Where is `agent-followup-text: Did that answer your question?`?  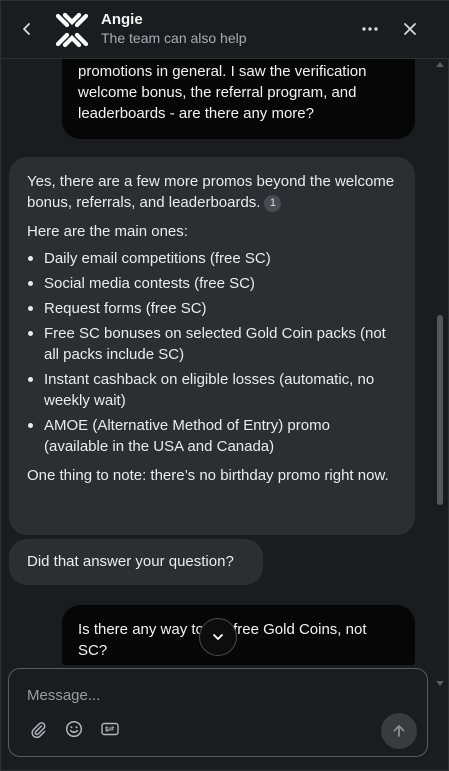 agent-followup-text: Did that answer your question? is located at coordinates (130, 561).